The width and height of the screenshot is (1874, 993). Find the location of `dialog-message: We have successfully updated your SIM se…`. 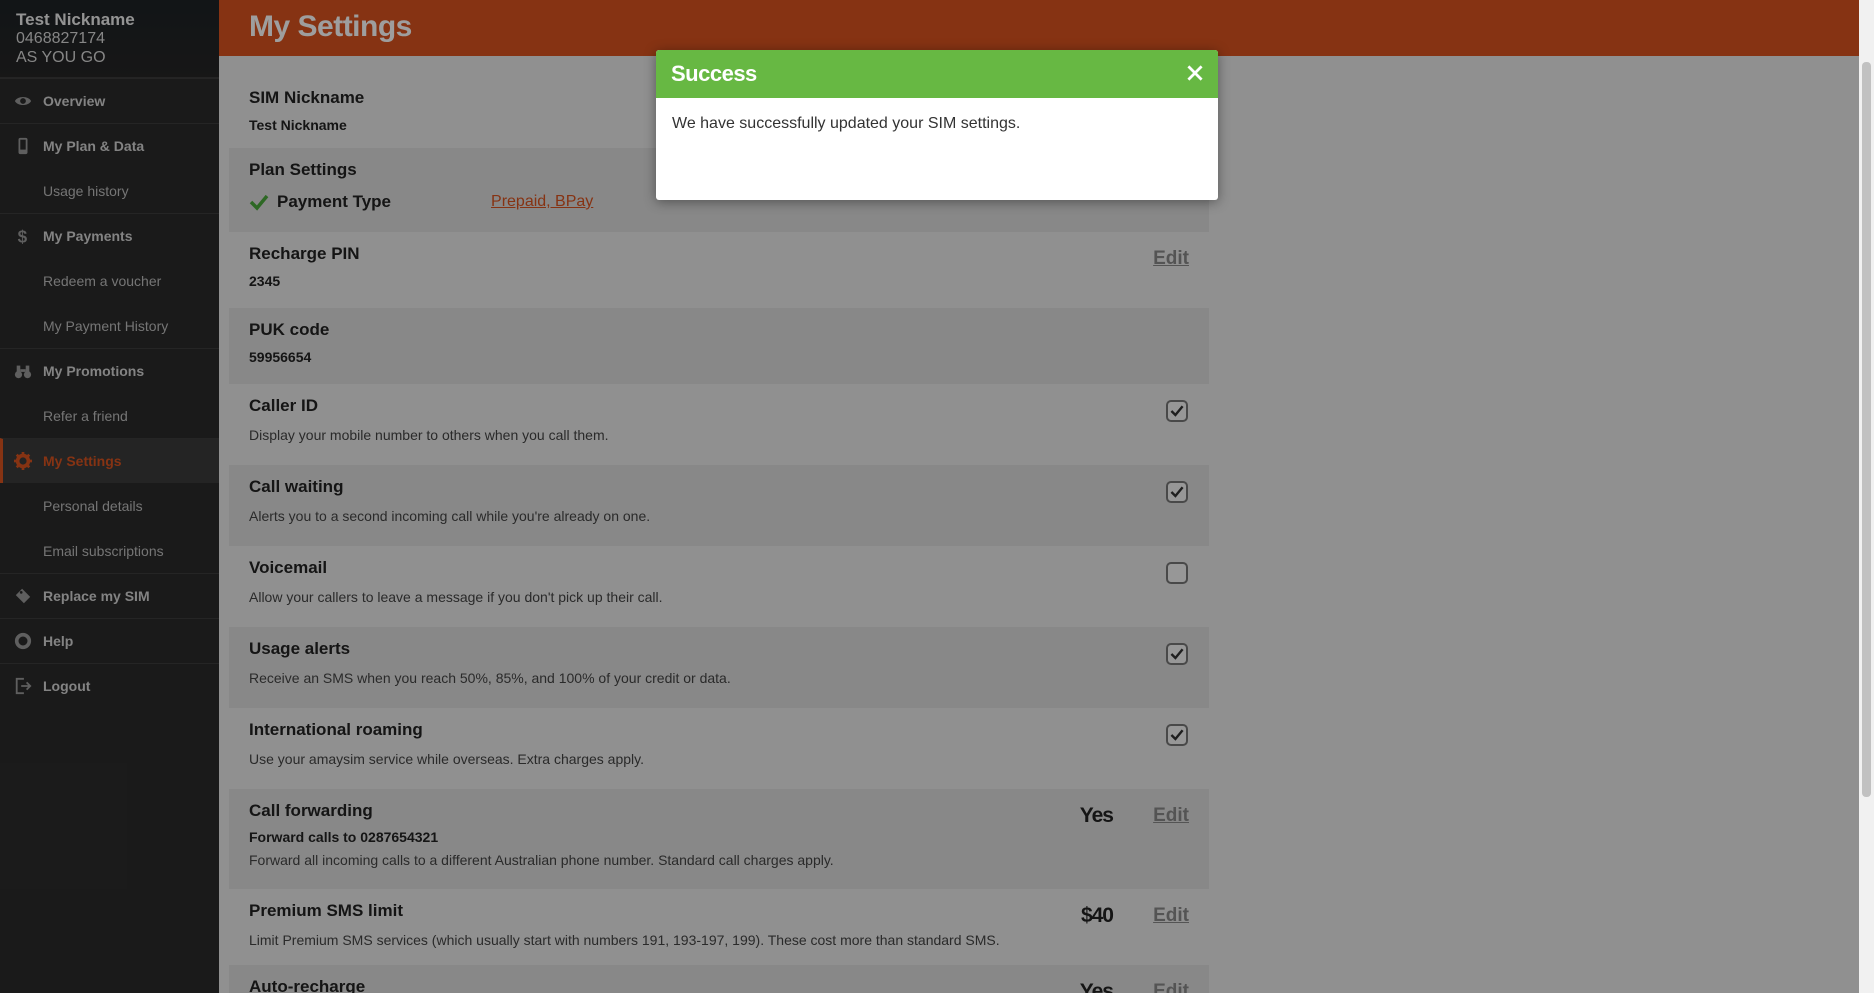

dialog-message: We have successfully updated your SIM se… is located at coordinates (846, 123).